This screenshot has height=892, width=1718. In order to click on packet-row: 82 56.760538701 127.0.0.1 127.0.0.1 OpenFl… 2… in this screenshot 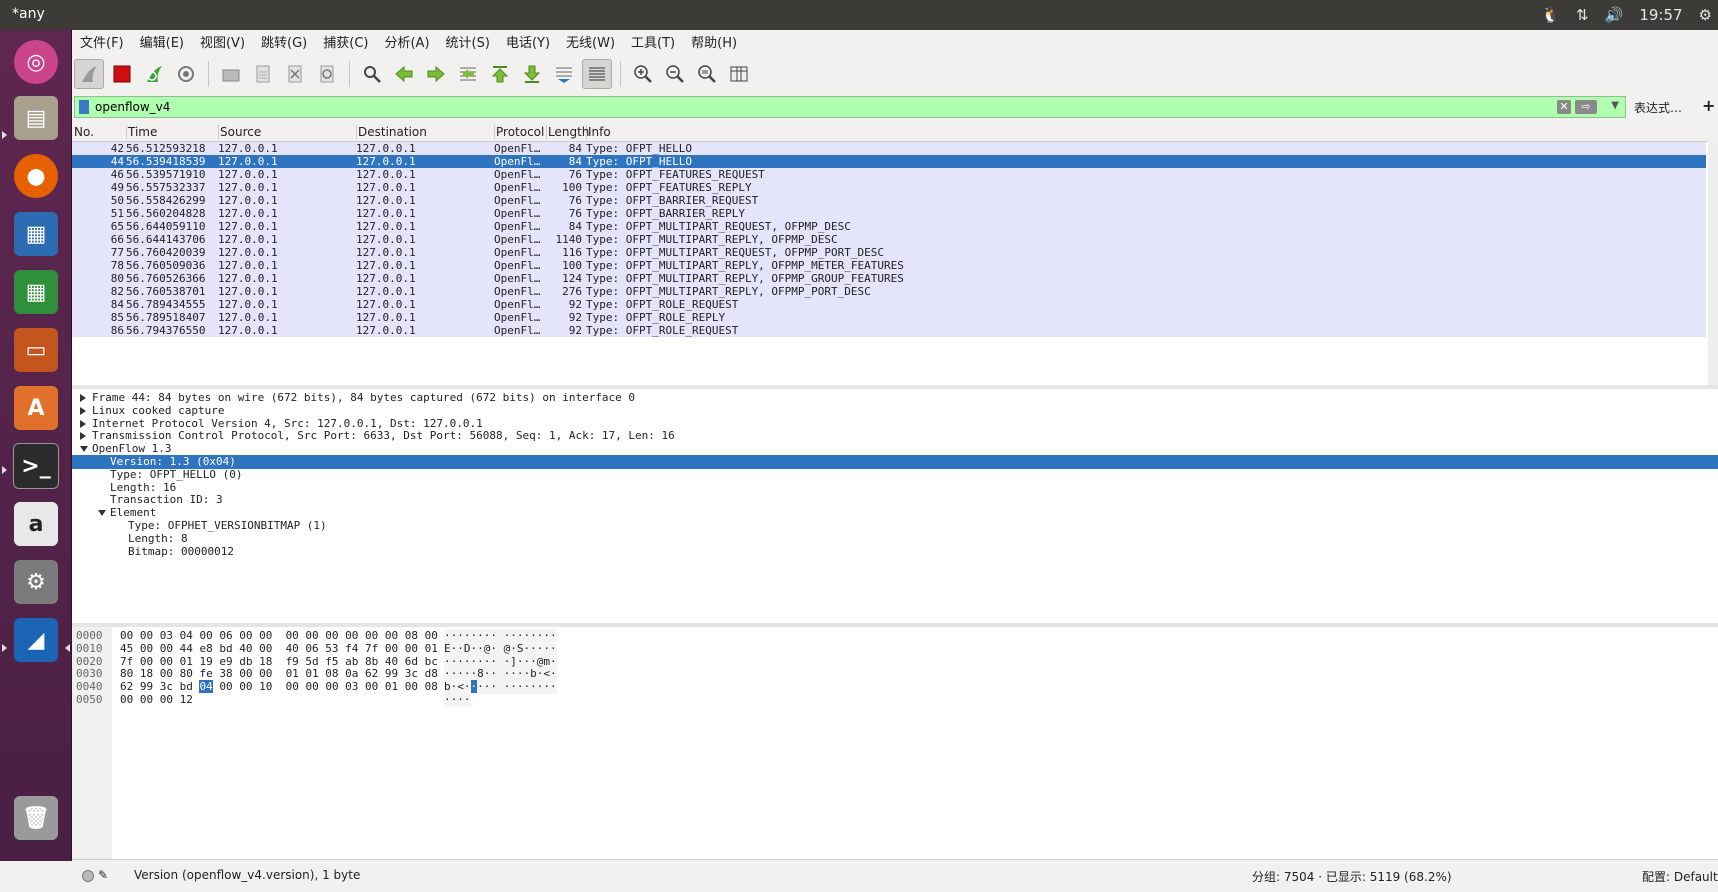, I will do `click(889, 291)`.